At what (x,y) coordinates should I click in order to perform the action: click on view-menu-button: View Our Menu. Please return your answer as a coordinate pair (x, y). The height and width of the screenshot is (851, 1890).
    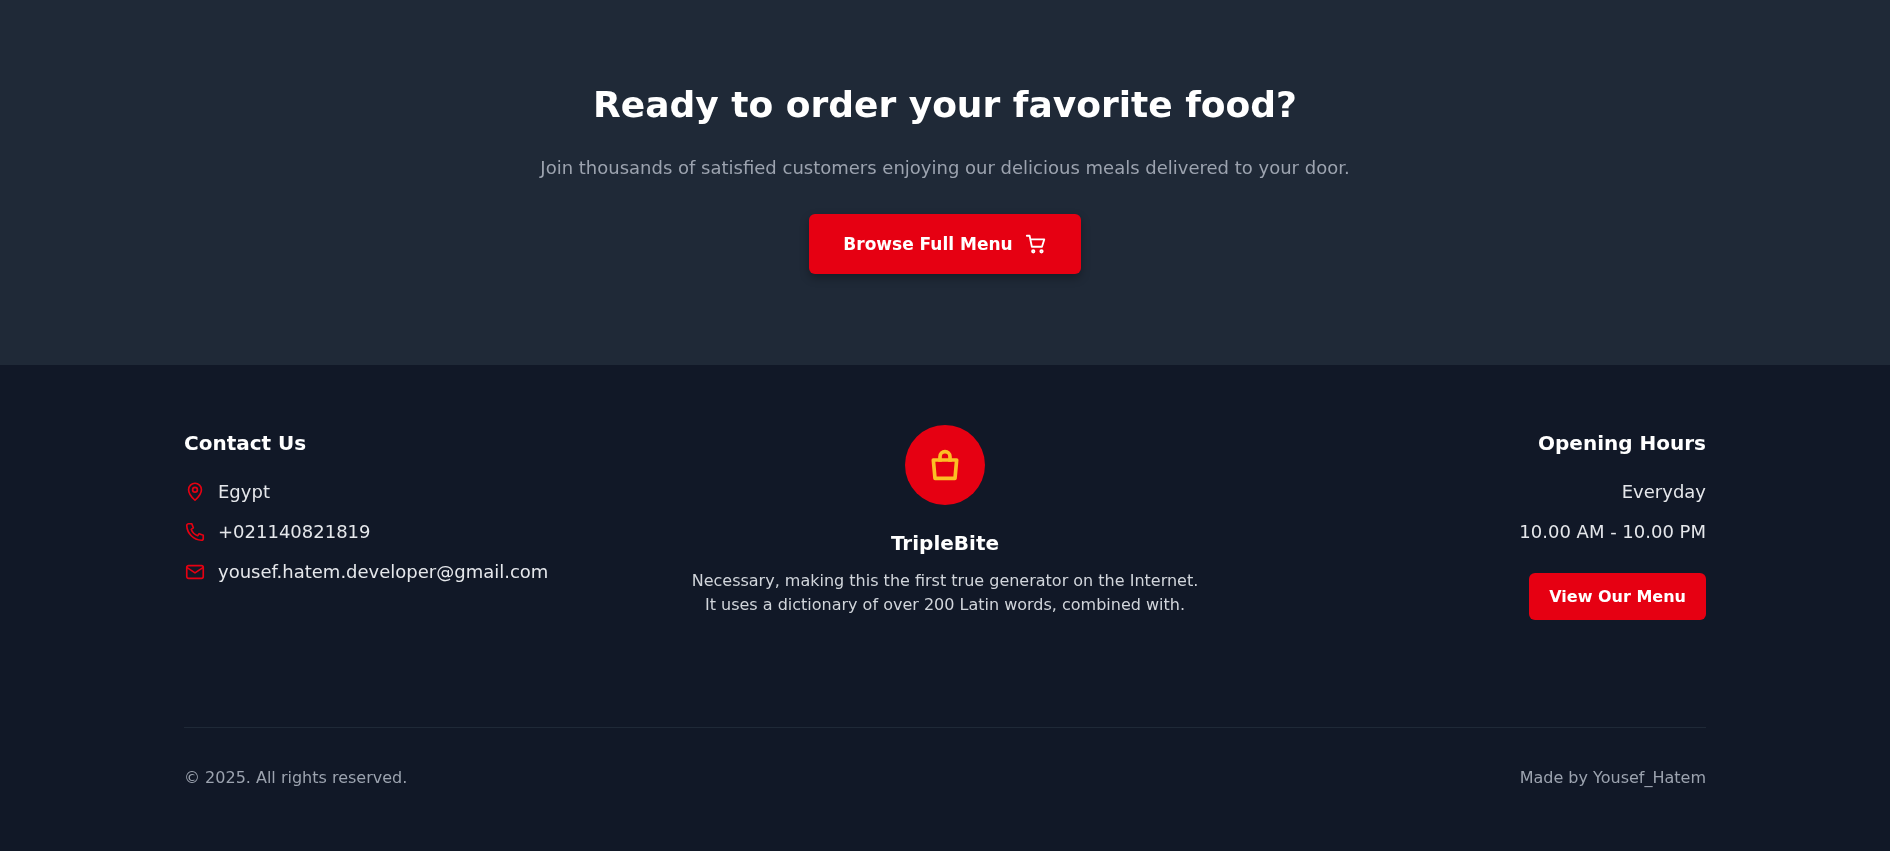
    Looking at the image, I should click on (1617, 596).